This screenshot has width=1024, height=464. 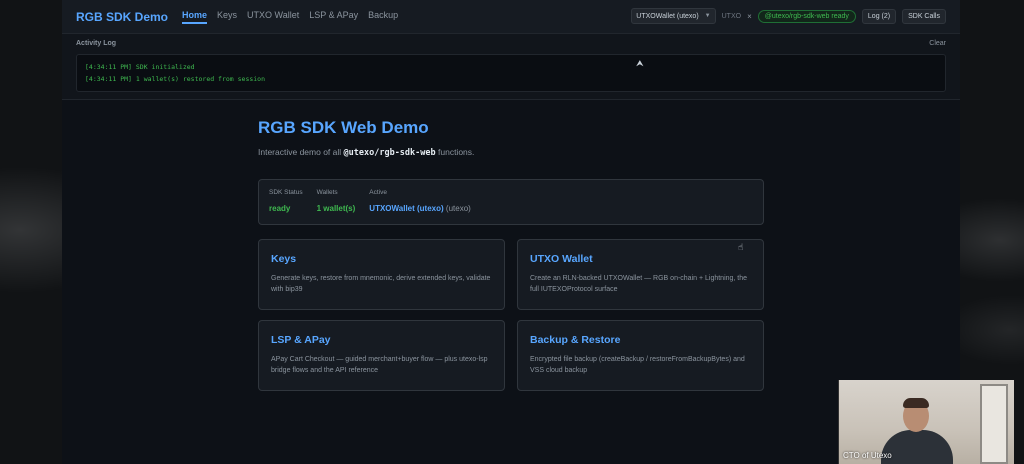 What do you see at coordinates (336, 208) in the screenshot?
I see `wallets-value: 1 wallet(s)` at bounding box center [336, 208].